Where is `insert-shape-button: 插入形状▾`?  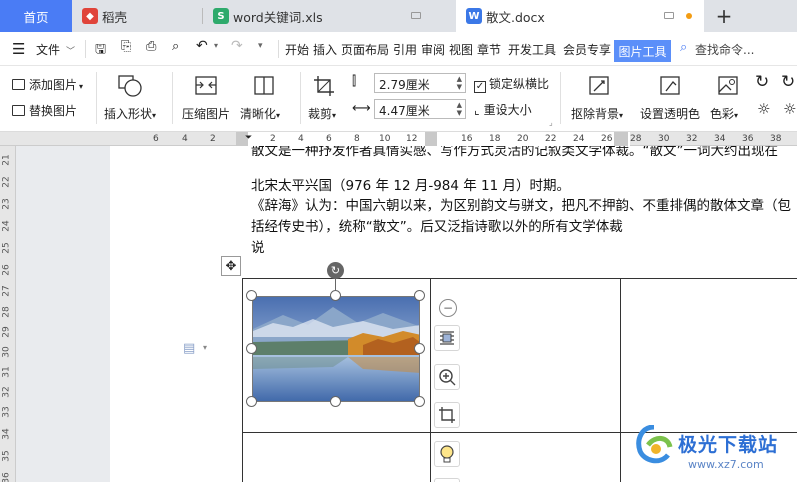 insert-shape-button: 插入形状▾ is located at coordinates (130, 113).